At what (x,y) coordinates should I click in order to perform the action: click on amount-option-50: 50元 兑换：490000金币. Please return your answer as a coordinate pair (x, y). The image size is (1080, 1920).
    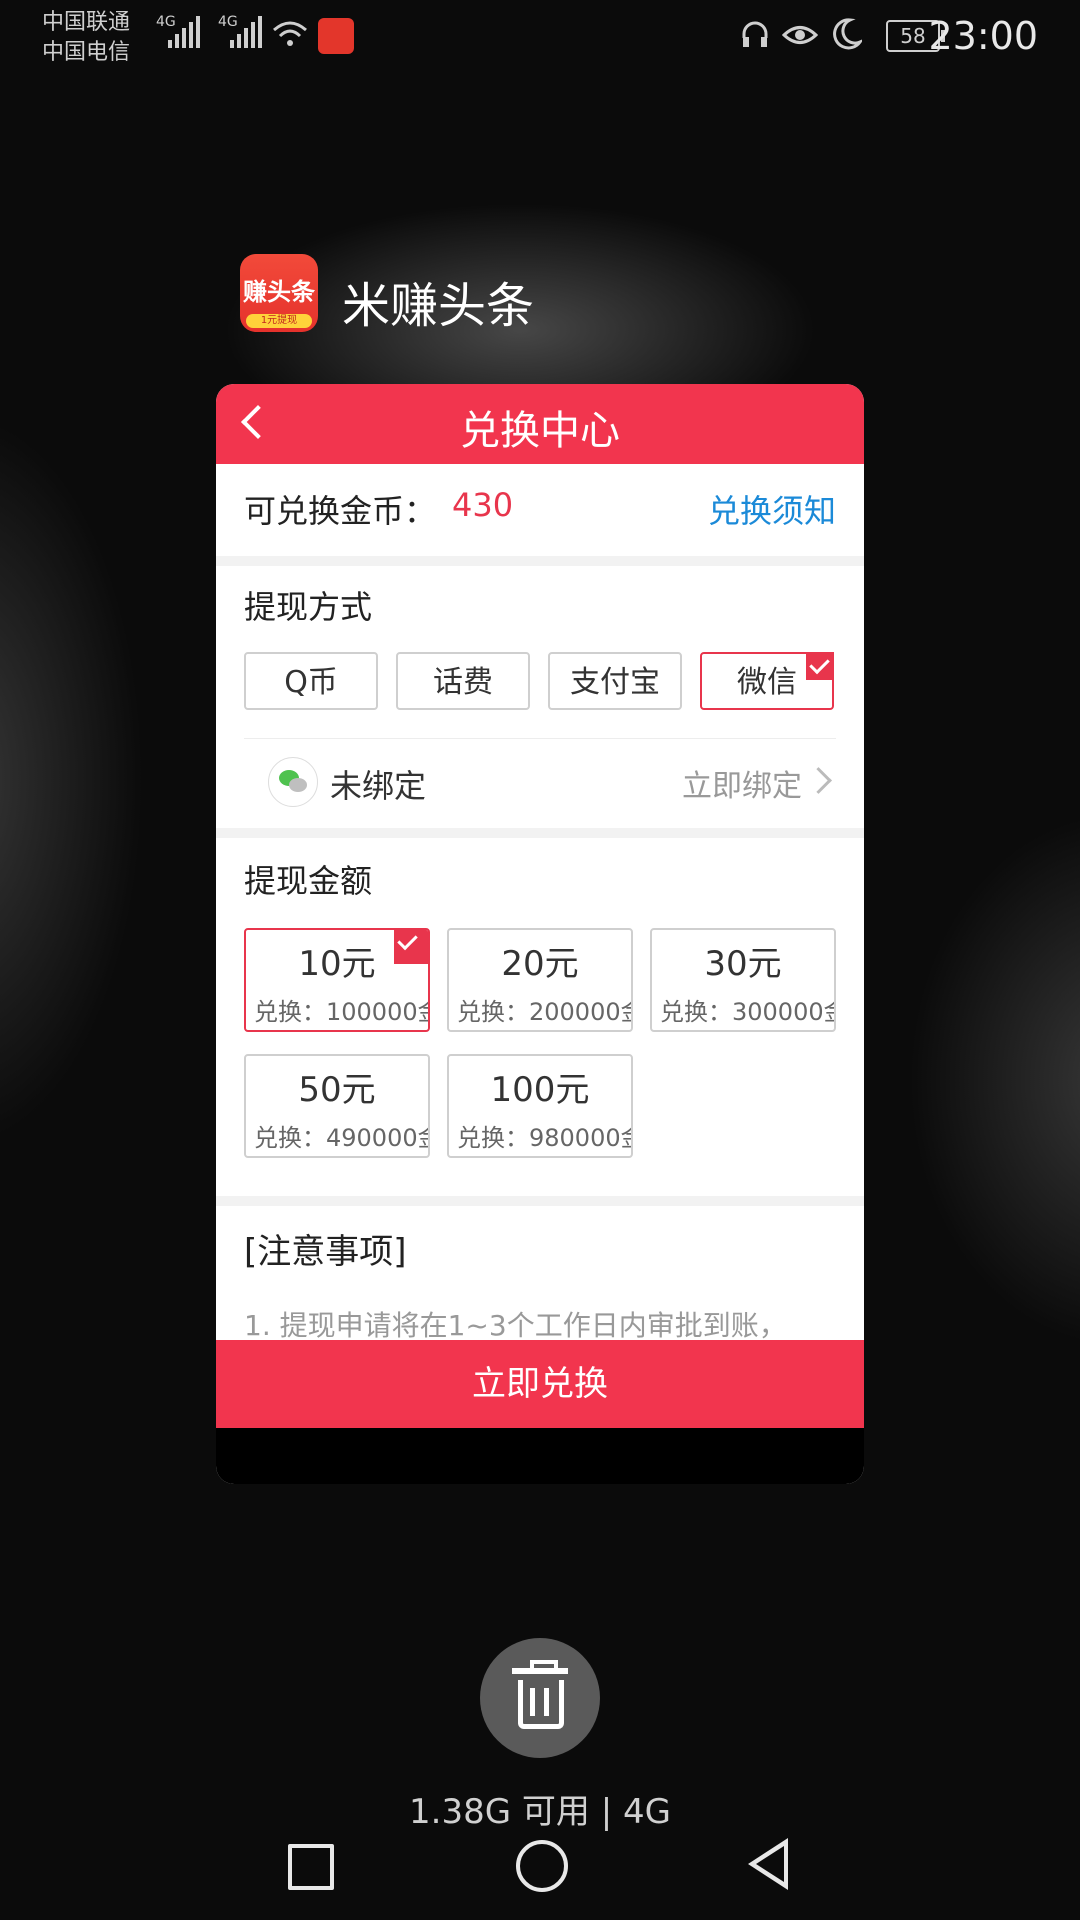
    Looking at the image, I should click on (337, 1106).